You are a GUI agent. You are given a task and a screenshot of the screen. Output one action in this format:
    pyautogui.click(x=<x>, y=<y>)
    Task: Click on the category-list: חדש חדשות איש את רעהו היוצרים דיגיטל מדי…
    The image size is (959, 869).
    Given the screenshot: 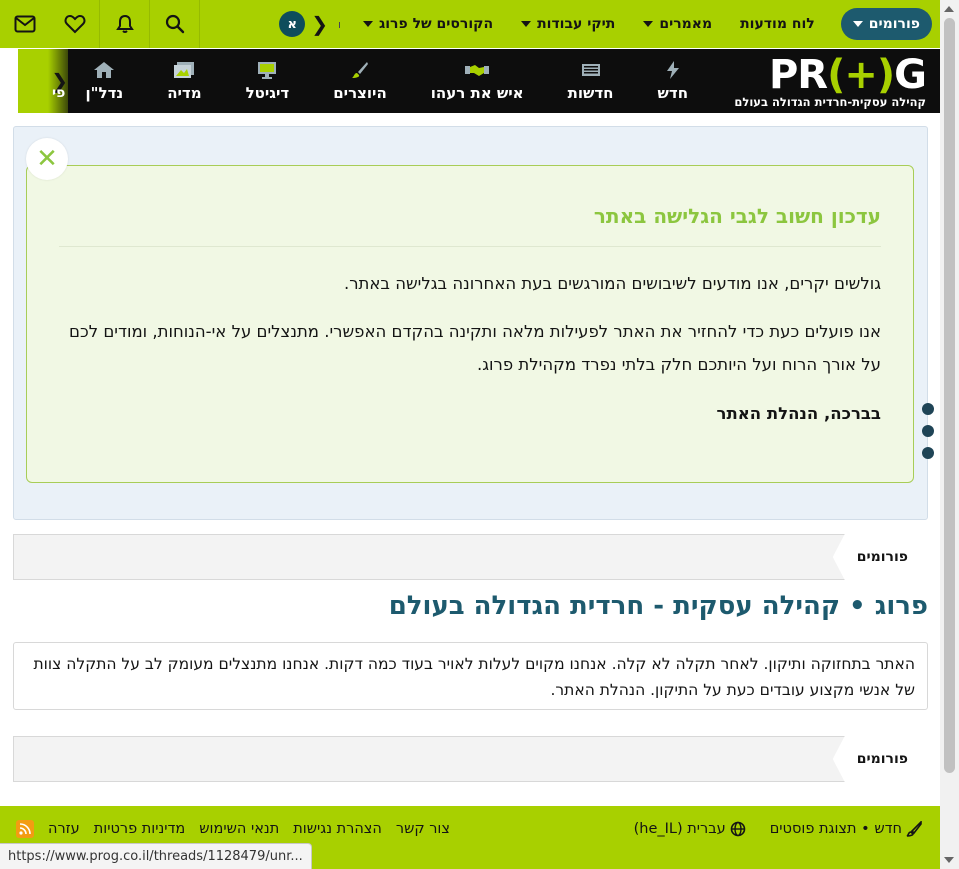 What is the action you would take?
    pyautogui.click(x=387, y=81)
    